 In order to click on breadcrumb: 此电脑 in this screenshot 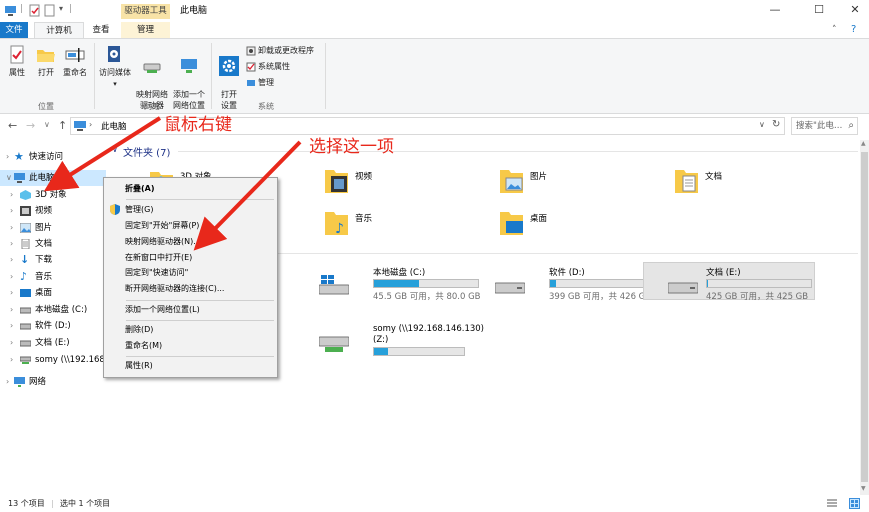, I will do `click(114, 126)`.